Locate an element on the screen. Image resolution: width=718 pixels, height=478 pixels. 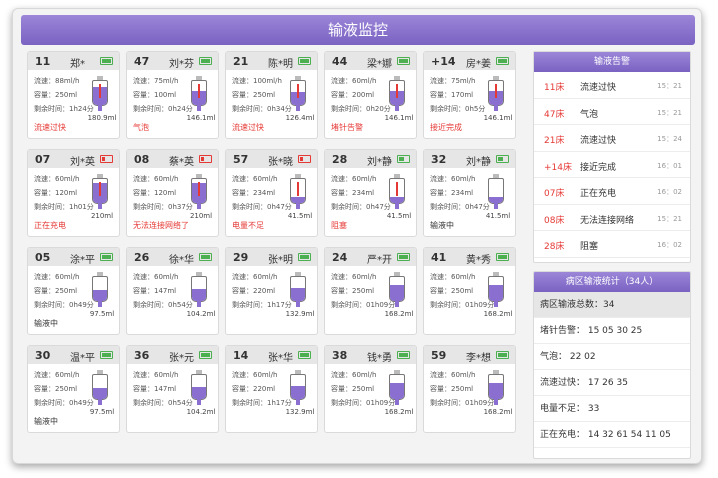
bag-remaining-volume: 132.9ml is located at coordinates (300, 412).